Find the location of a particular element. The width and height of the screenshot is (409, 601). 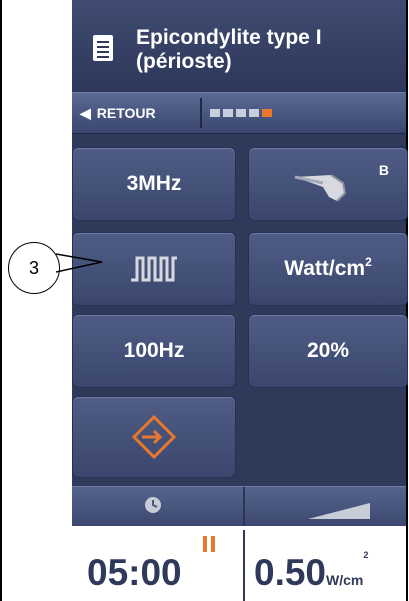

page-title: Epicondylite type I (périoste) is located at coordinates (229, 50).